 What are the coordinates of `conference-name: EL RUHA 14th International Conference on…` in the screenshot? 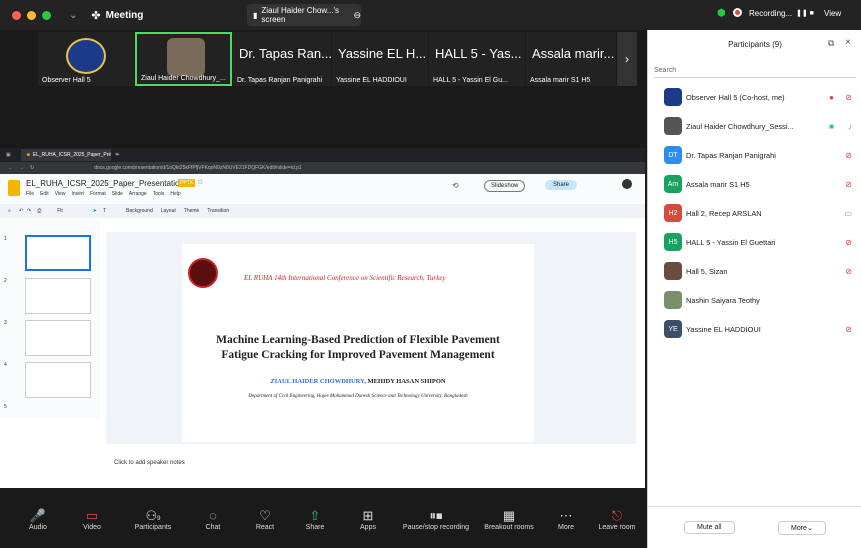 It's located at (345, 278).